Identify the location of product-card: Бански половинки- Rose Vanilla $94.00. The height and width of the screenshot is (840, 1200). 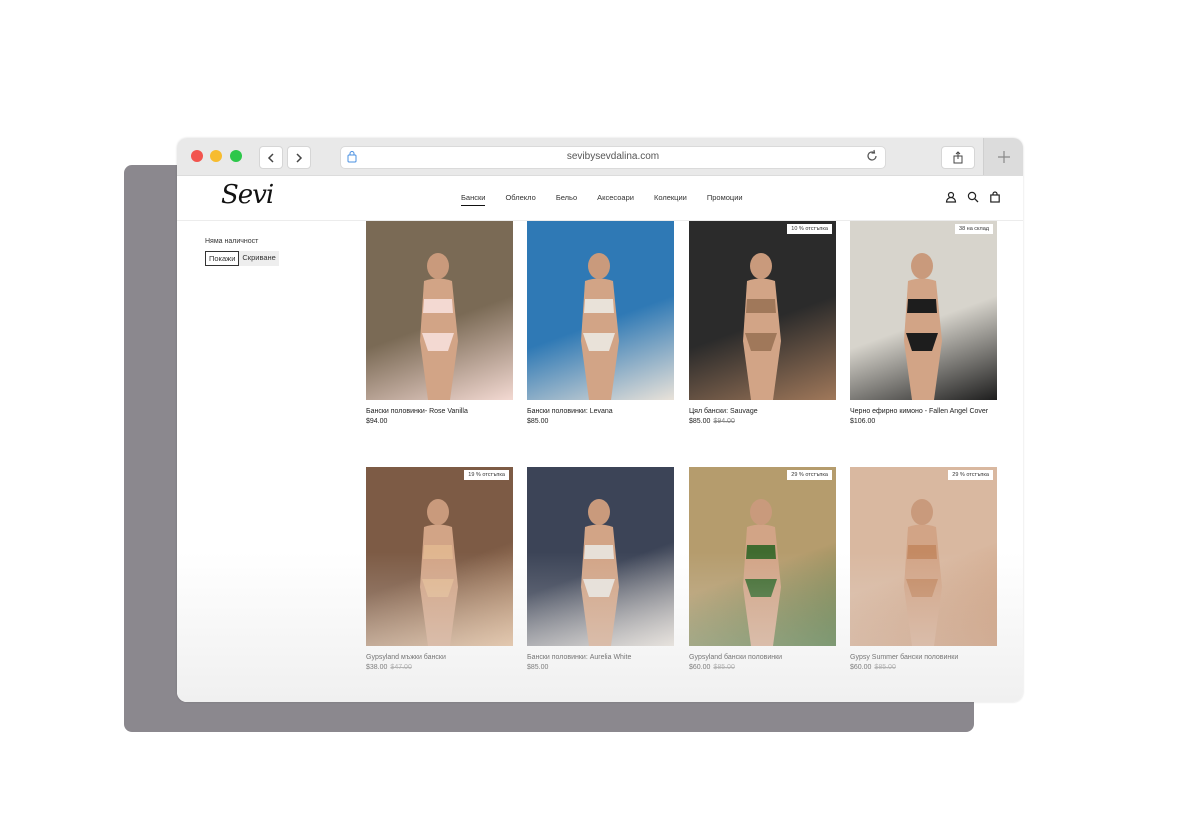
(439, 323).